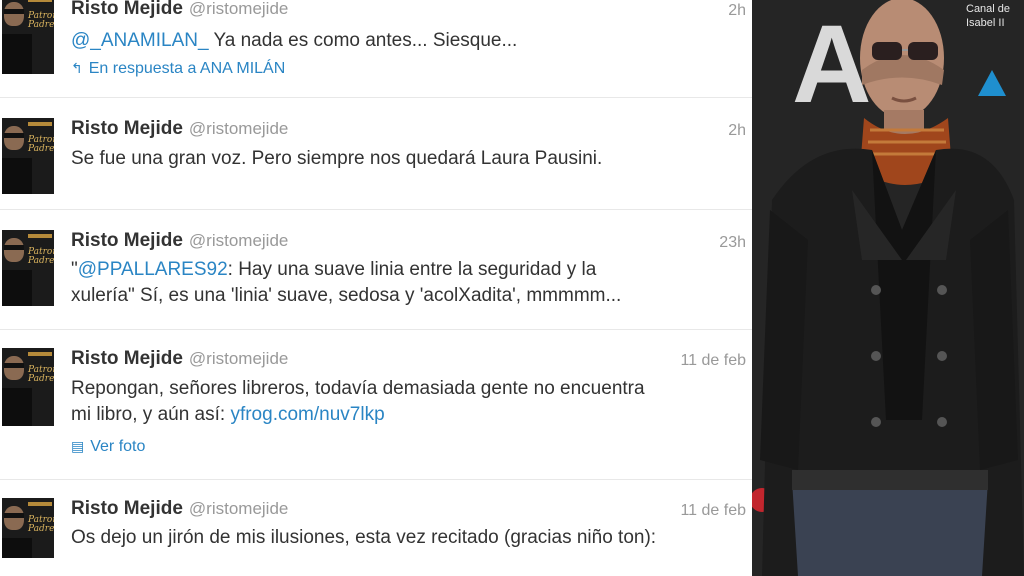 This screenshot has height=576, width=1024. Describe the element at coordinates (732, 243) in the screenshot. I see `tweet-timestamp: 23h` at that location.